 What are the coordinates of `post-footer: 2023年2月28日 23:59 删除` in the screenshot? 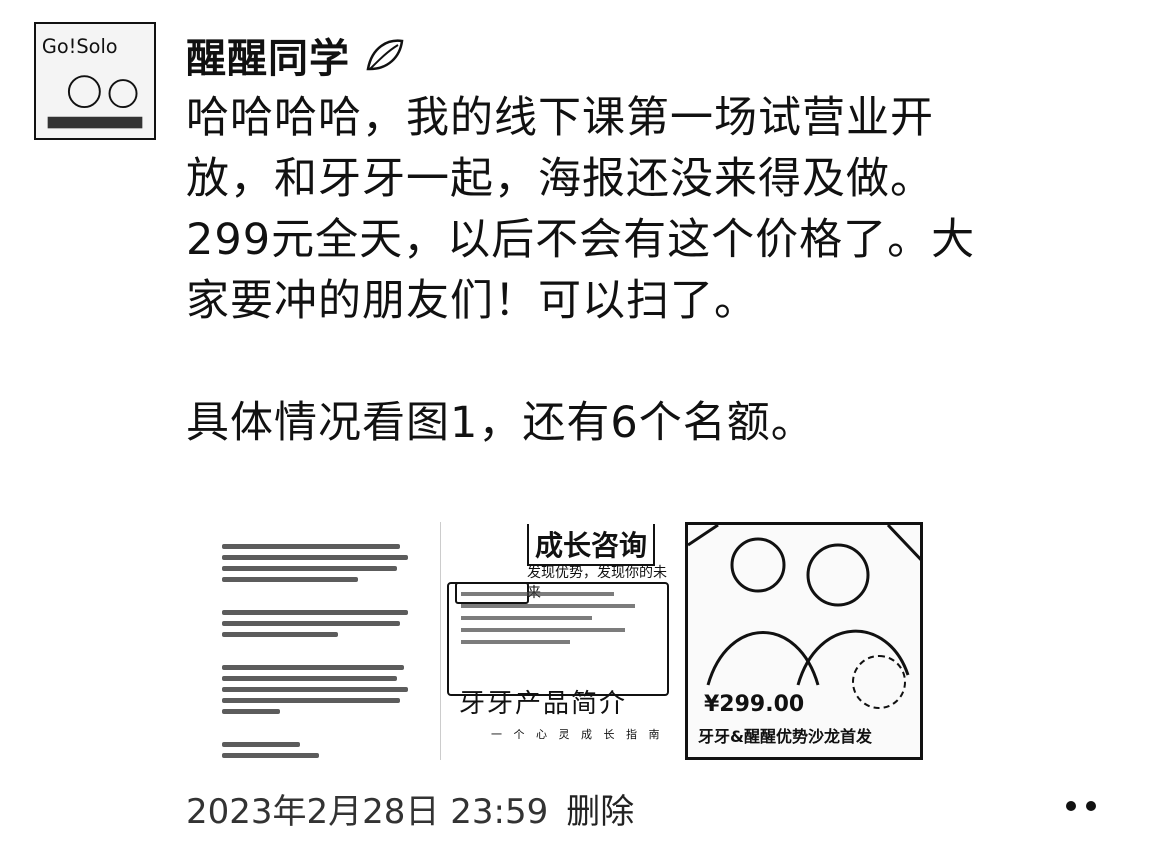 It's located at (410, 808).